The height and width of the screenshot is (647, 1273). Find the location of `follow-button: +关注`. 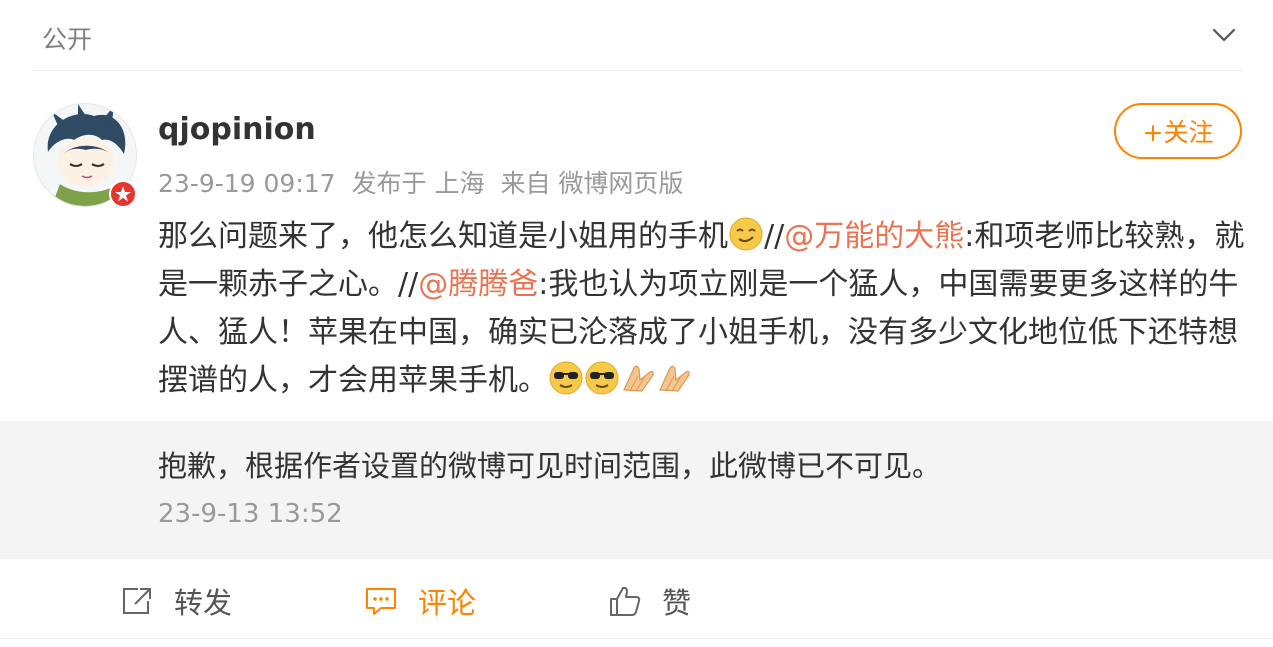

follow-button: +关注 is located at coordinates (1178, 131).